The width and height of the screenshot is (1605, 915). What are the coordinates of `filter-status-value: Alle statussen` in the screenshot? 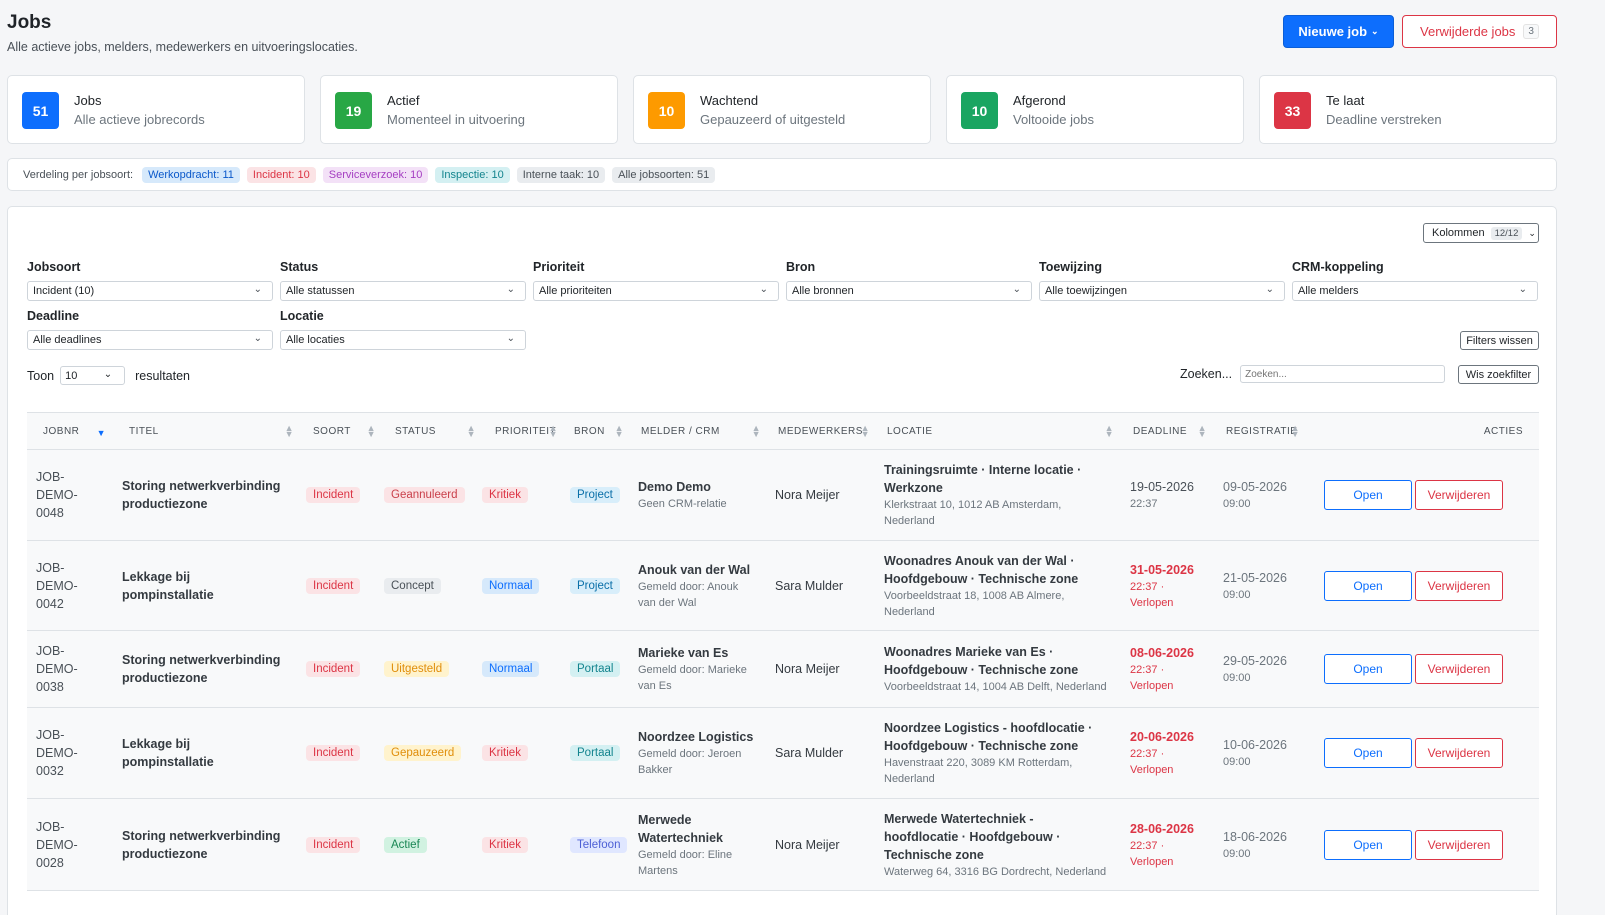 It's located at (320, 291).